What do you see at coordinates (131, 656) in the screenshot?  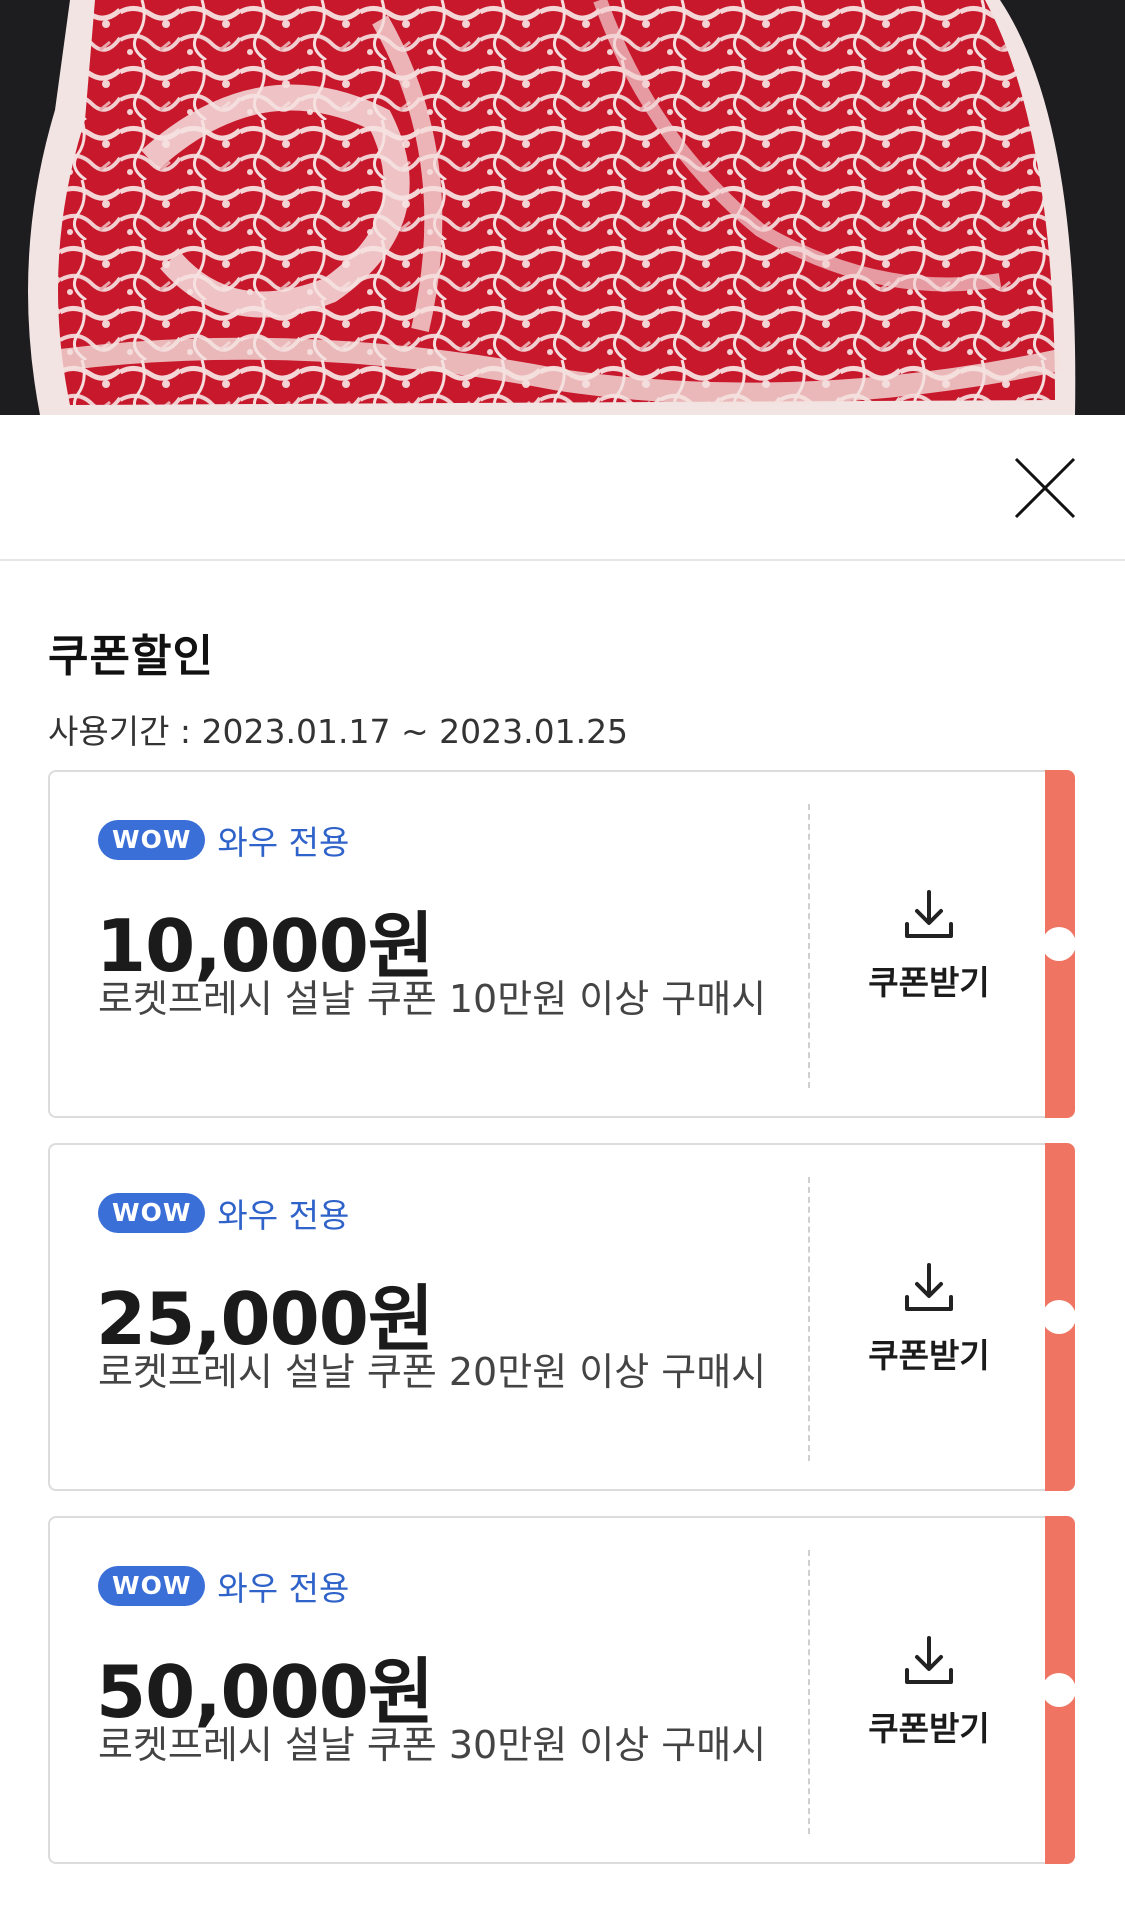 I see `sheet-title: 쿠폰할인` at bounding box center [131, 656].